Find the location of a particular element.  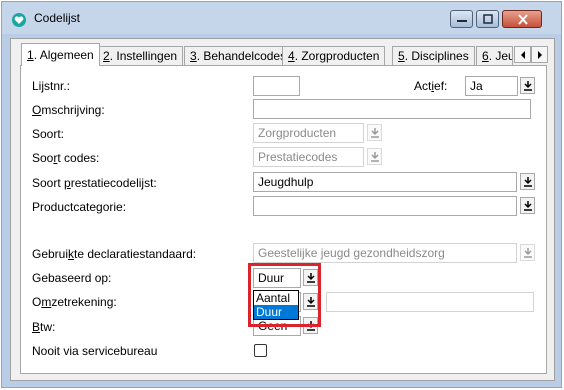

gebaseerd-op-select: Duur is located at coordinates (277, 278).